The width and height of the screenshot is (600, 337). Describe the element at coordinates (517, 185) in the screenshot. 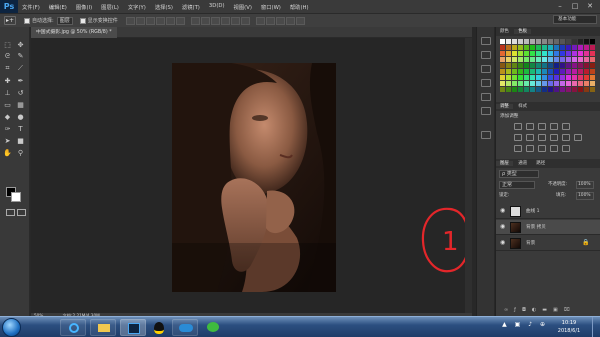

I see `blend-mode-dropdown: 正常` at that location.